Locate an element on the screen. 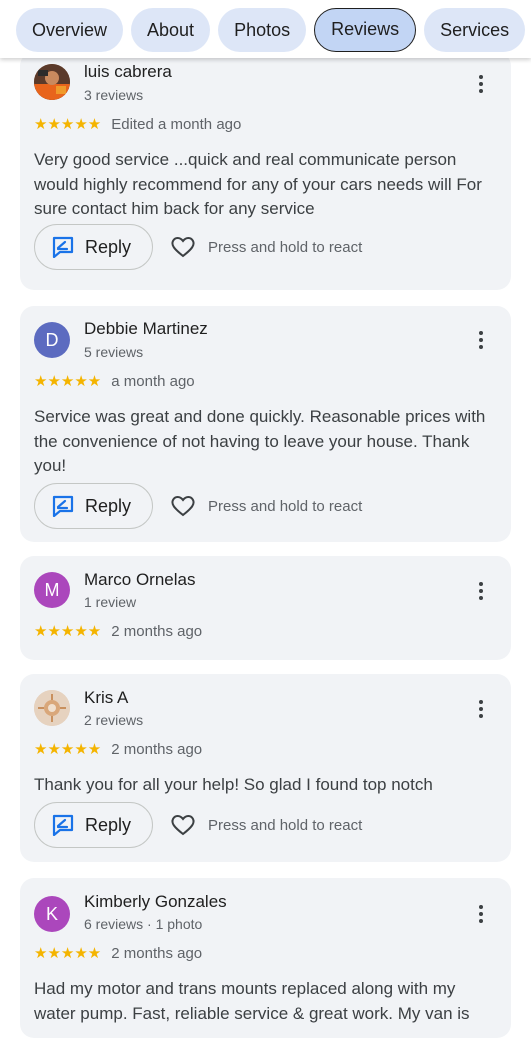  reviewer-meta: 3 reviews is located at coordinates (114, 95).